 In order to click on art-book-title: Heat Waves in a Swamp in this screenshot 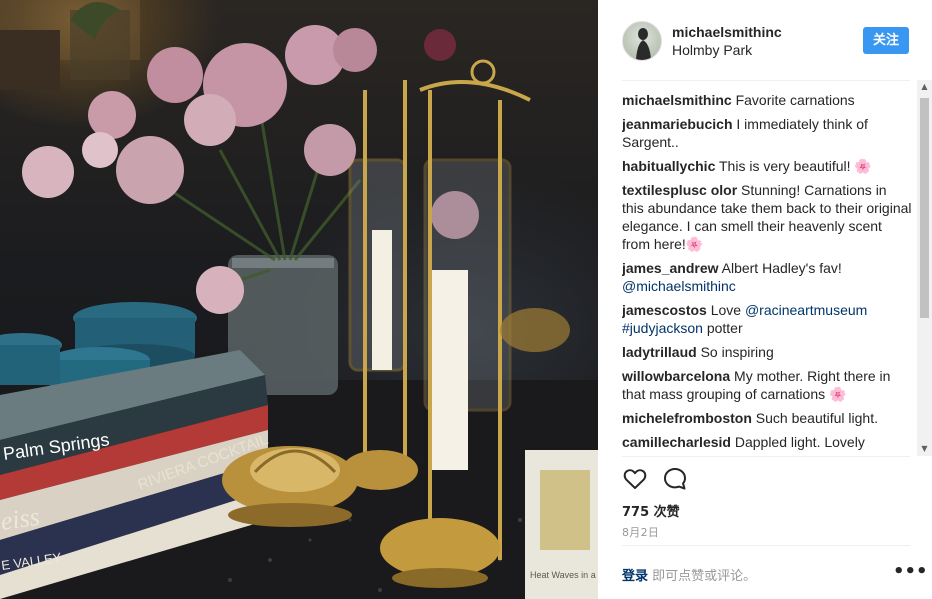, I will do `click(564, 575)`.